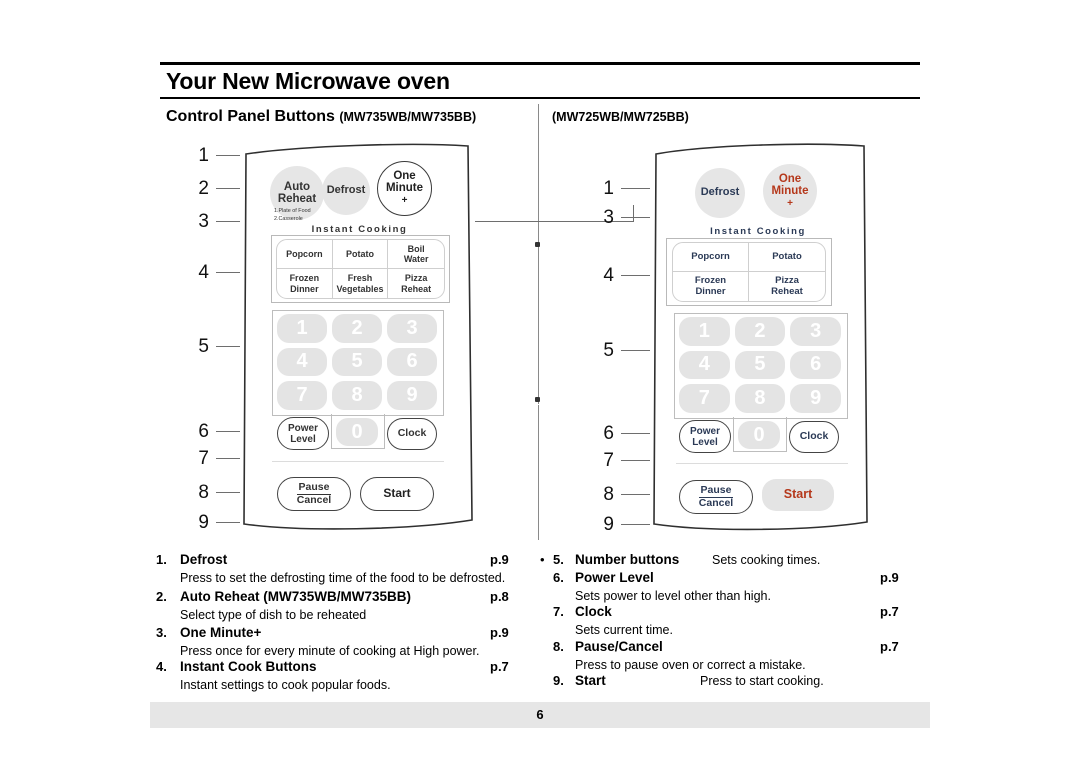 This screenshot has width=1080, height=763. What do you see at coordinates (305, 254) in the screenshot?
I see `instant-cook-popcorn-left: Popcorn` at bounding box center [305, 254].